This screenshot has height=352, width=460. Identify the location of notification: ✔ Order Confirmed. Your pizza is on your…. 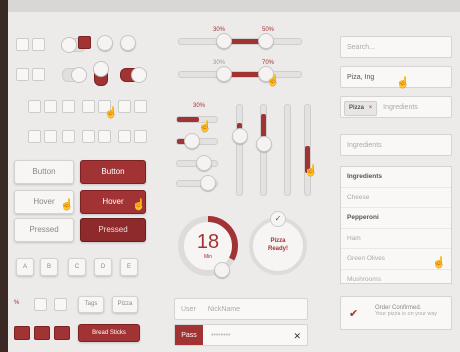
(396, 313).